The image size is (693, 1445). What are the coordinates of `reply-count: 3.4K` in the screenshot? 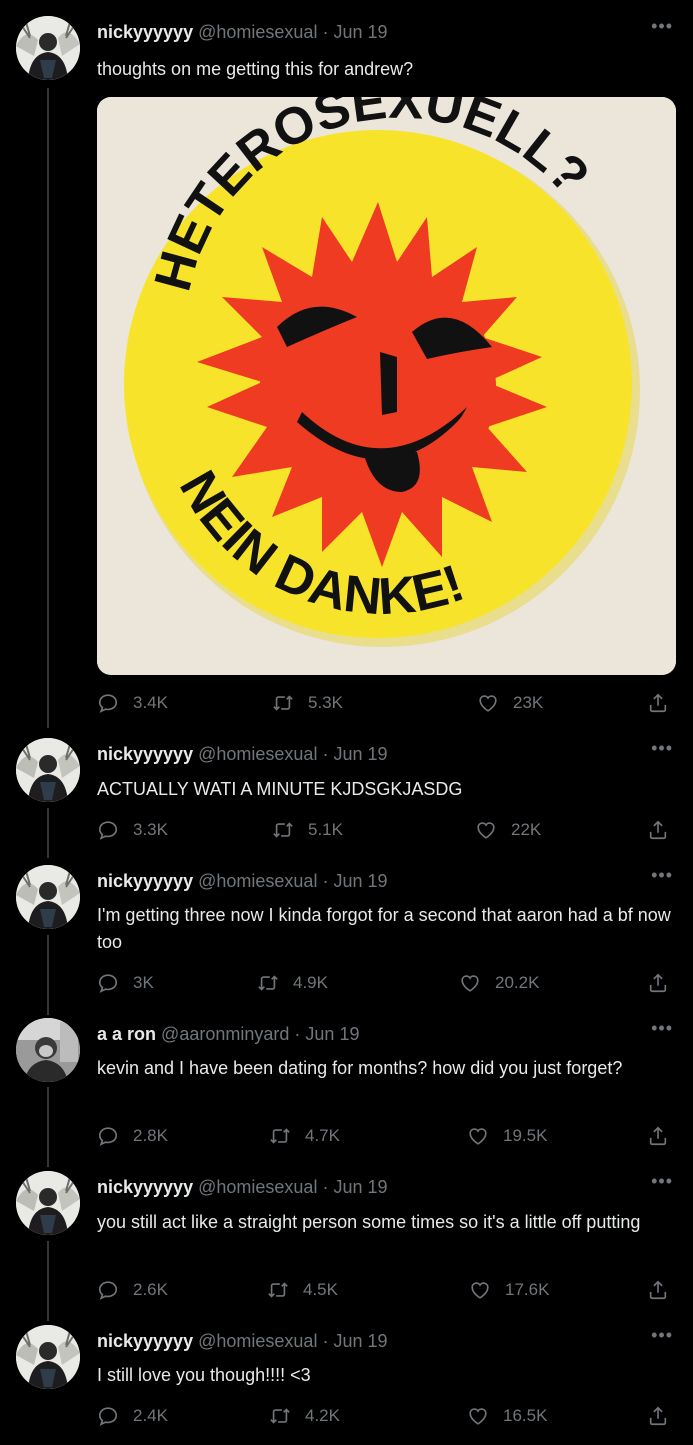 It's located at (150, 702).